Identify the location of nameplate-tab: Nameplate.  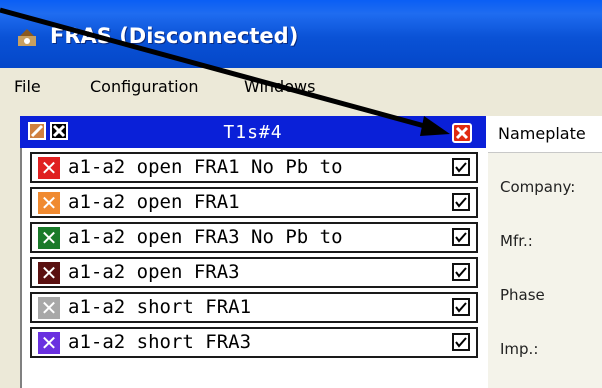
(545, 134).